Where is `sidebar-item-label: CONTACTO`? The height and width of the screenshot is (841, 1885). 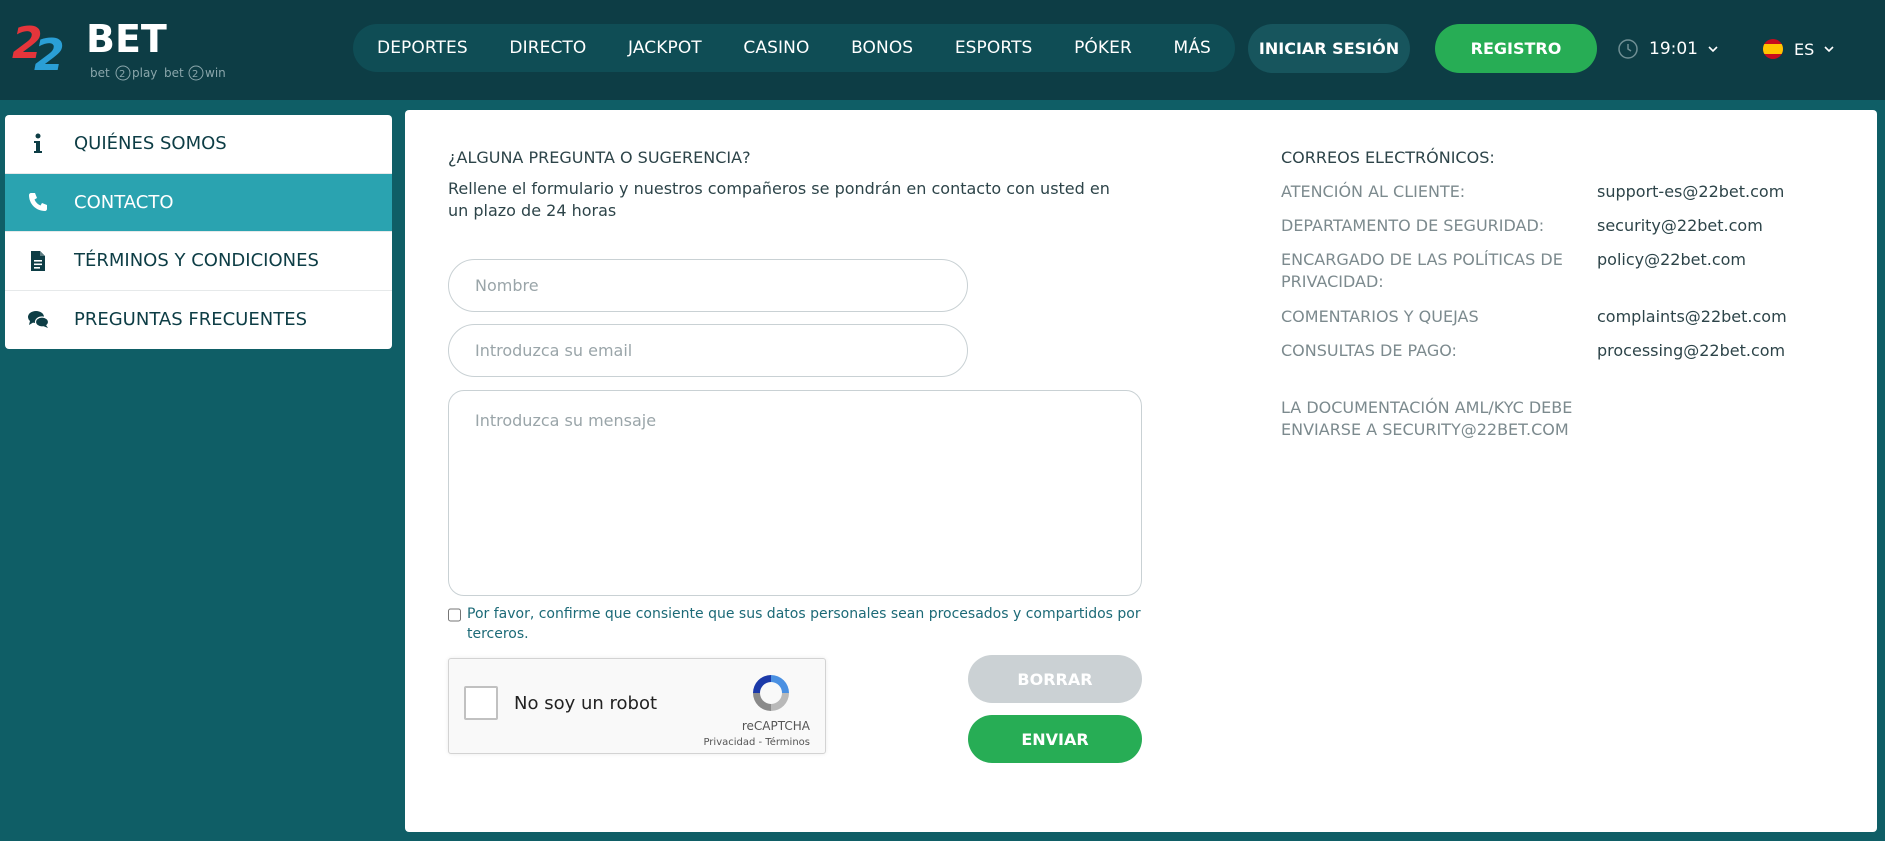 sidebar-item-label: CONTACTO is located at coordinates (124, 202).